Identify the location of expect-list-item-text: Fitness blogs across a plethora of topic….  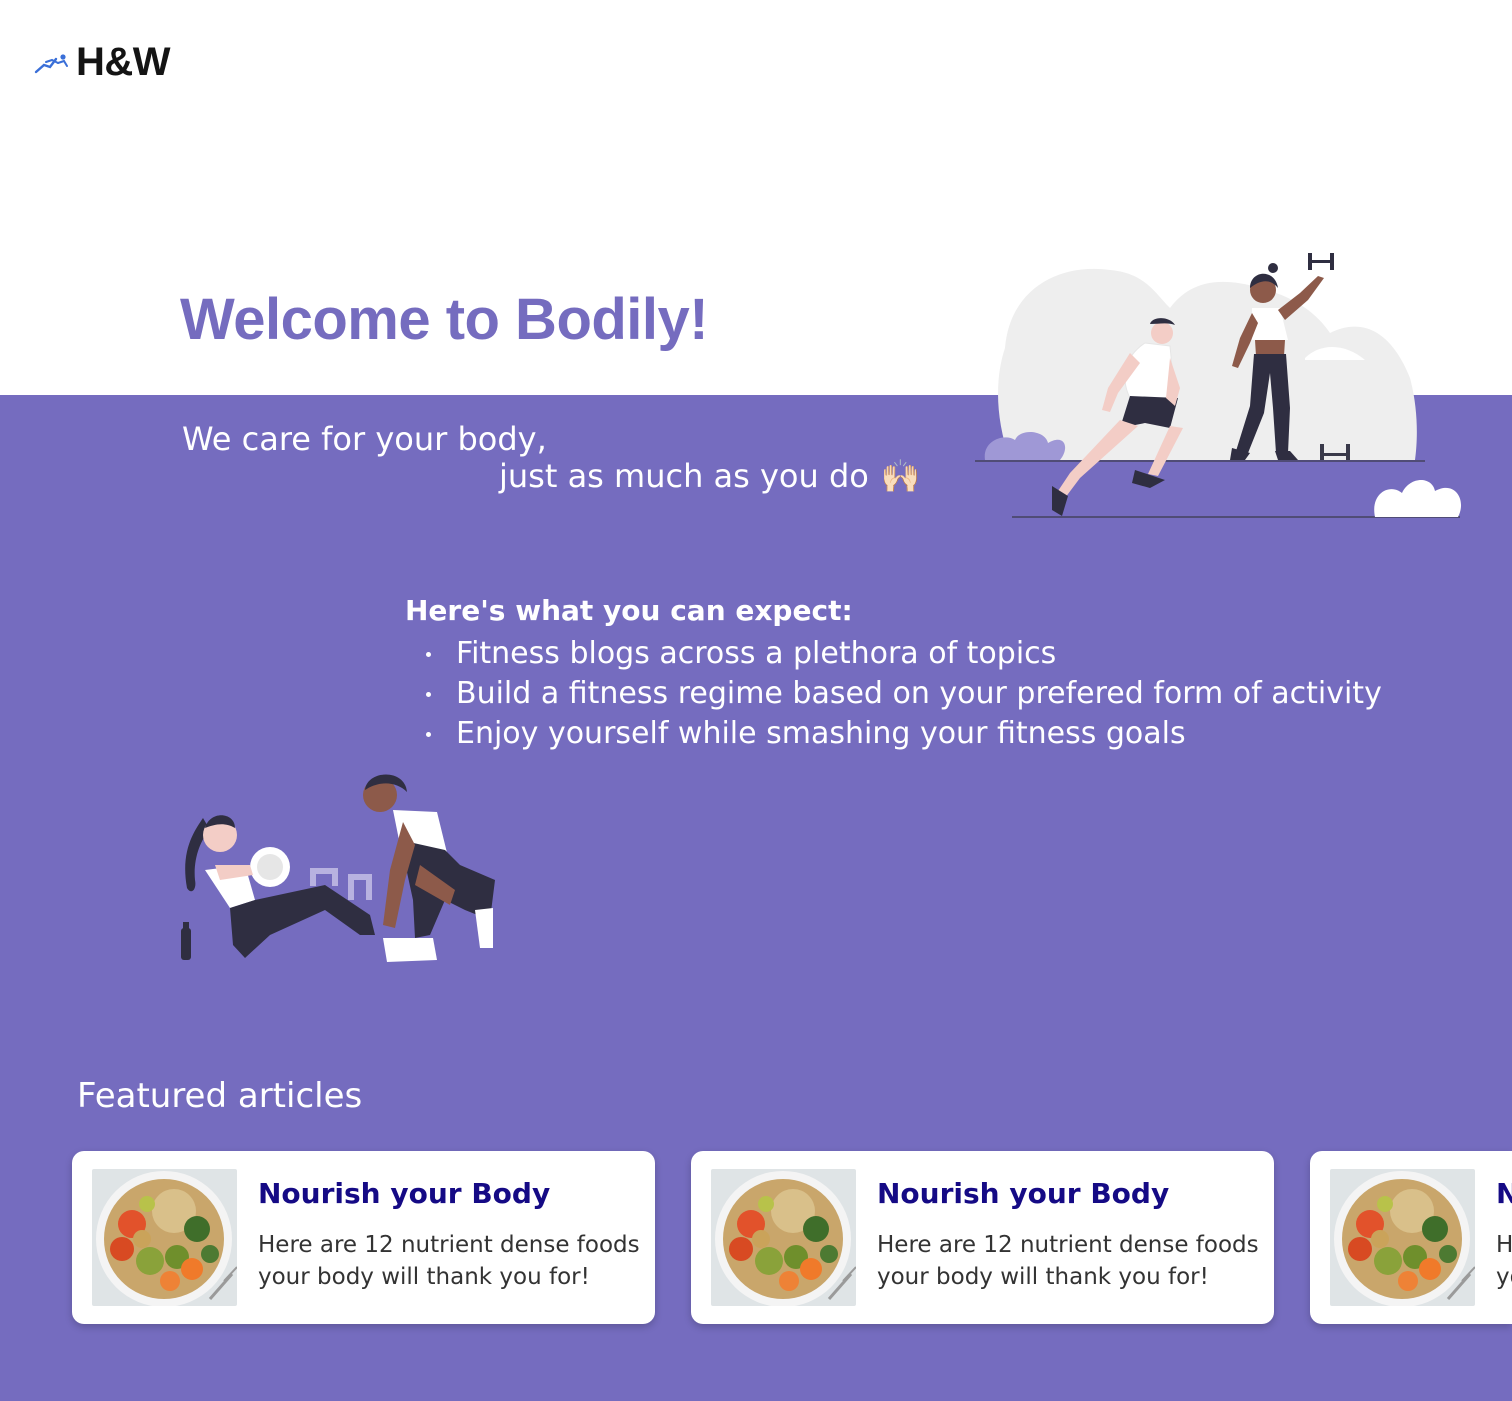
(756, 653).